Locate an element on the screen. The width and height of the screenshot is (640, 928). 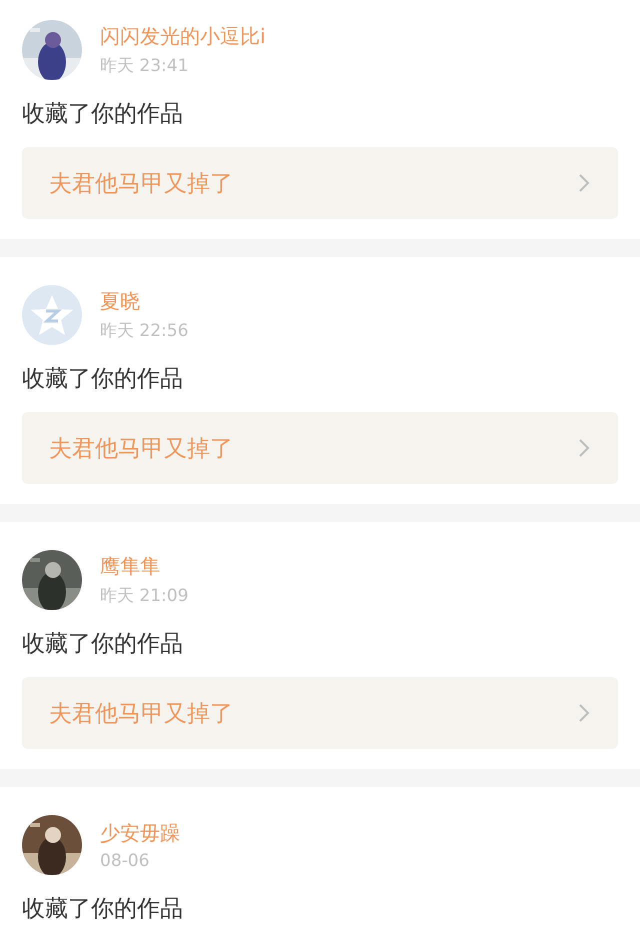
timestamp: 昨天 22:56 is located at coordinates (144, 331).